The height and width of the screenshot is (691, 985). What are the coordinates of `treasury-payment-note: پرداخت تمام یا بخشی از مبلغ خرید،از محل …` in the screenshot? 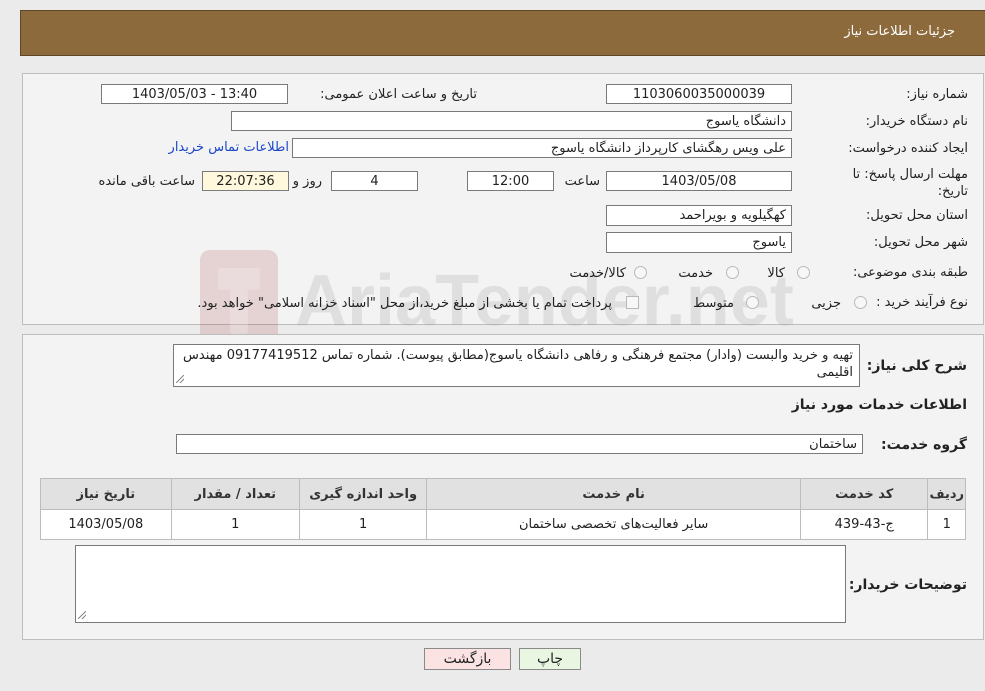 It's located at (404, 303).